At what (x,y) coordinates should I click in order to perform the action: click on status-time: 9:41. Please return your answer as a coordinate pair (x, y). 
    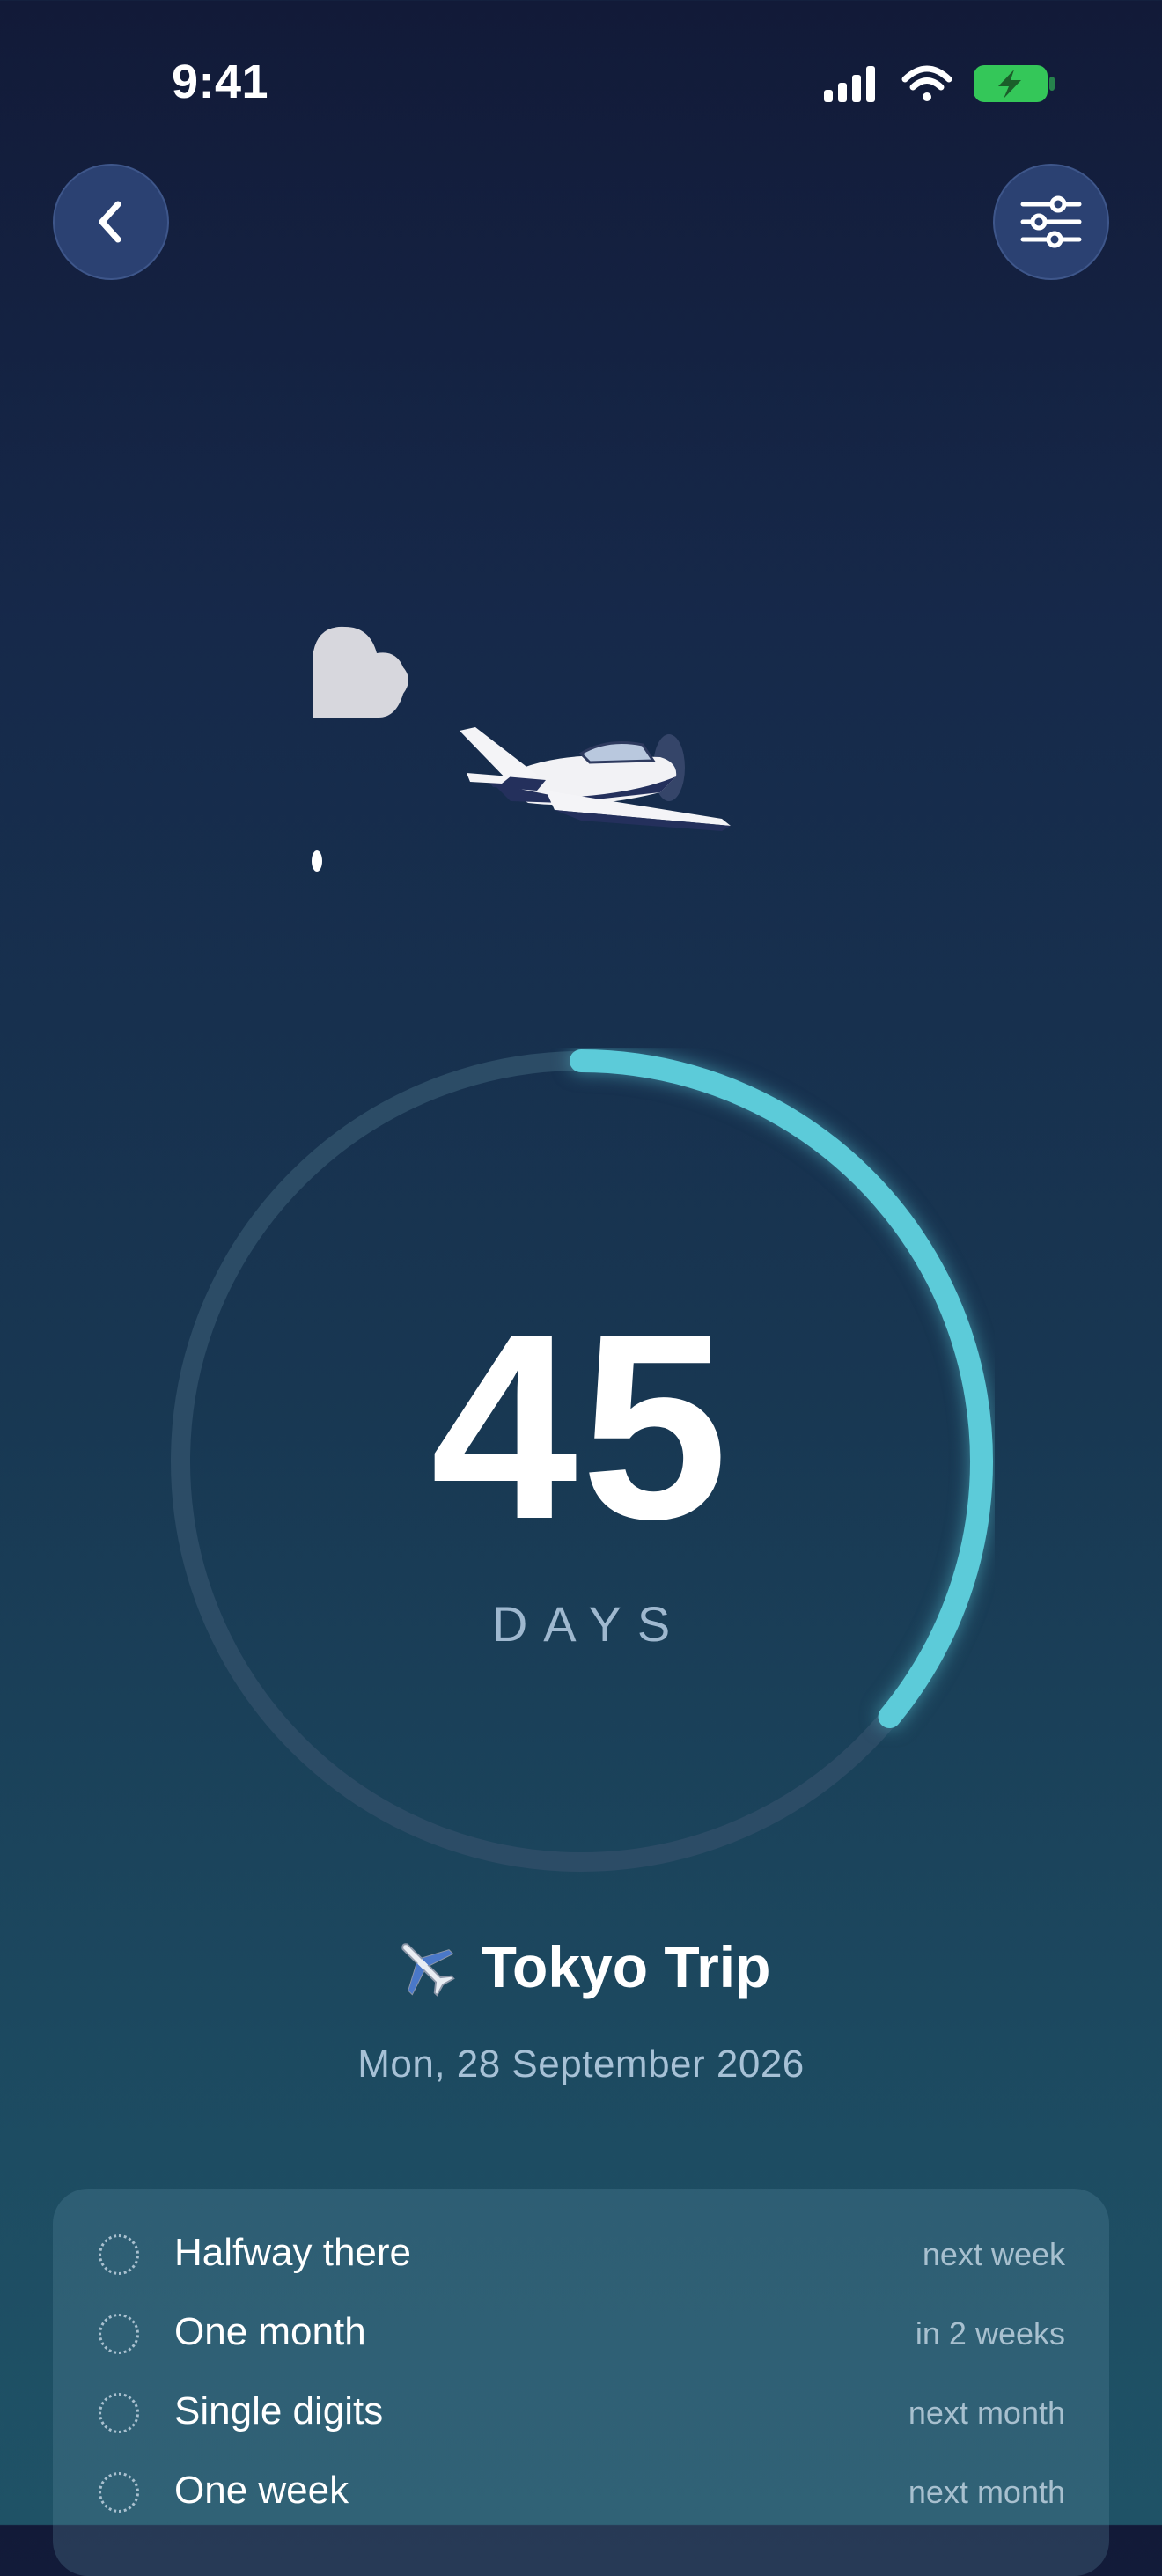
    Looking at the image, I should click on (220, 81).